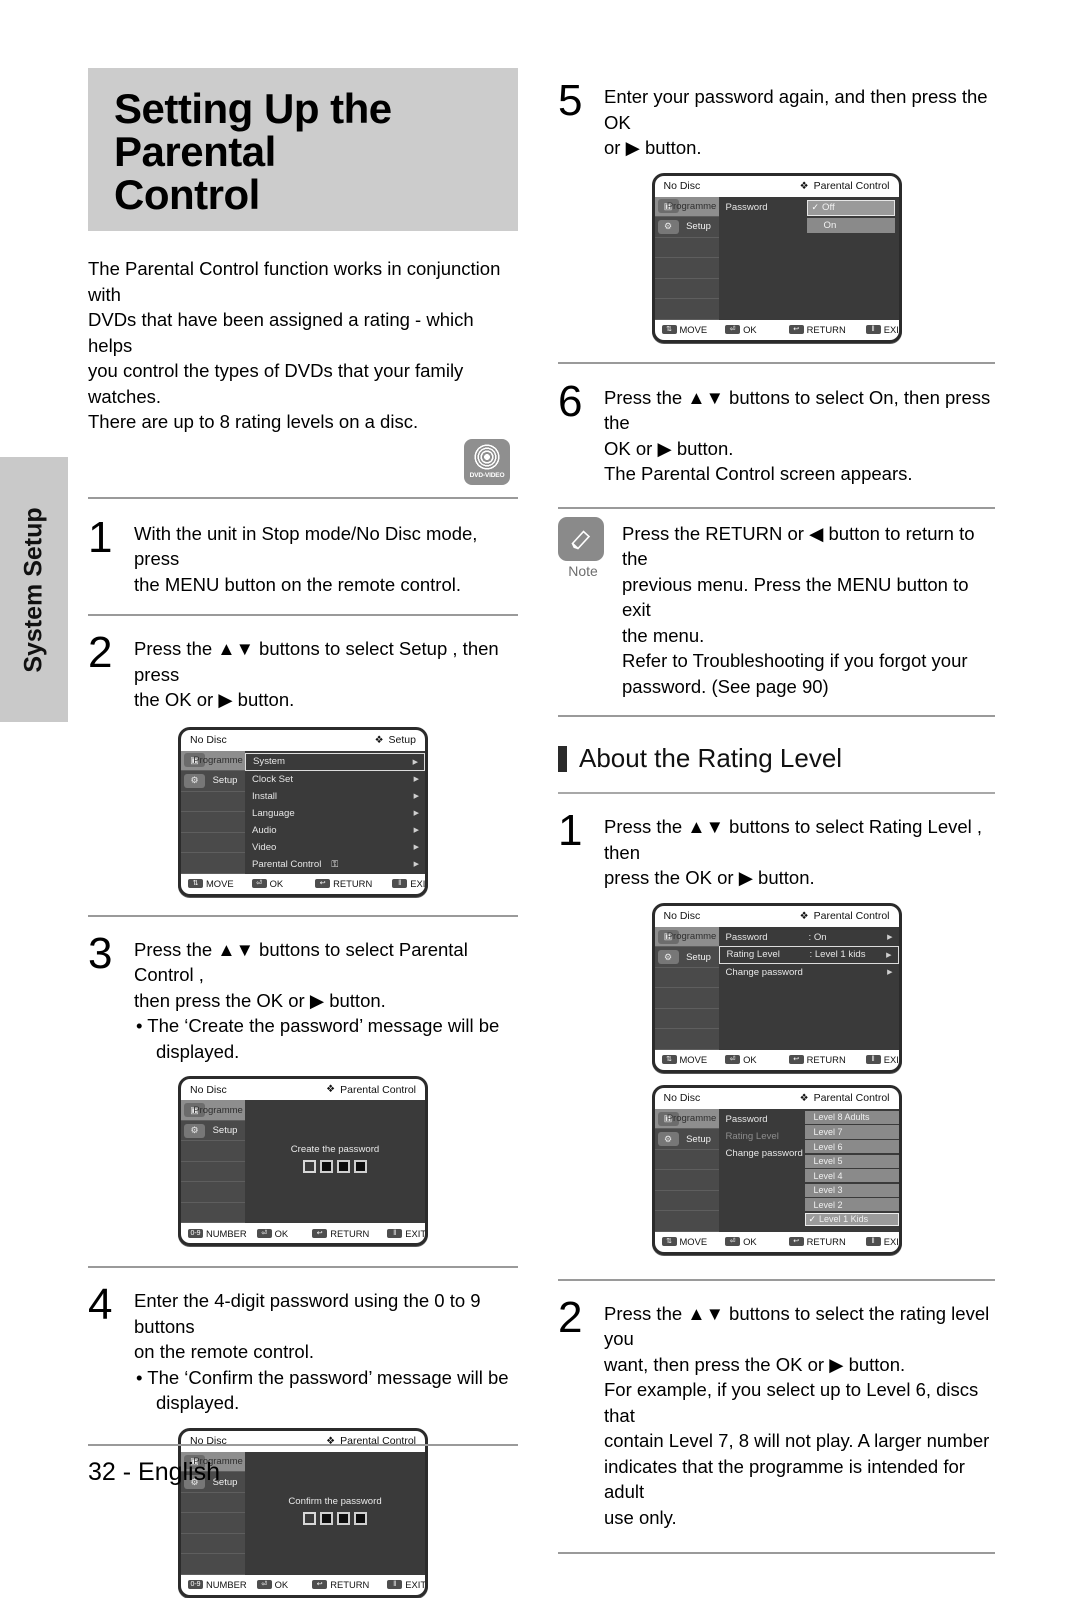 This screenshot has width=1080, height=1598. What do you see at coordinates (335, 1501) in the screenshot?
I see `password-prompt-label: Confirm the password` at bounding box center [335, 1501].